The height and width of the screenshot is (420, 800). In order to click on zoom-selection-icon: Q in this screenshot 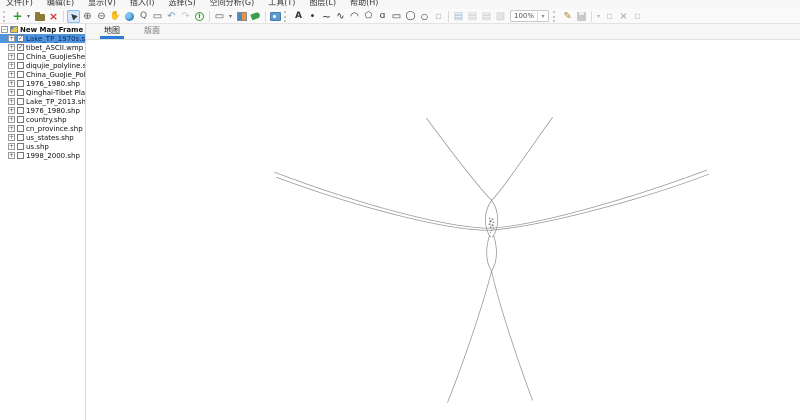, I will do `click(143, 16)`.